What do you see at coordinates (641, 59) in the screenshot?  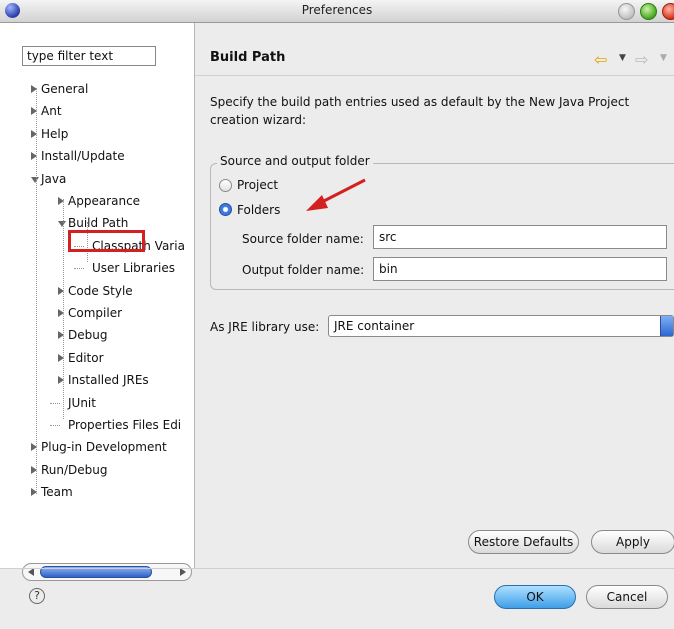 I see `forward-arrow-icon: ⇨` at bounding box center [641, 59].